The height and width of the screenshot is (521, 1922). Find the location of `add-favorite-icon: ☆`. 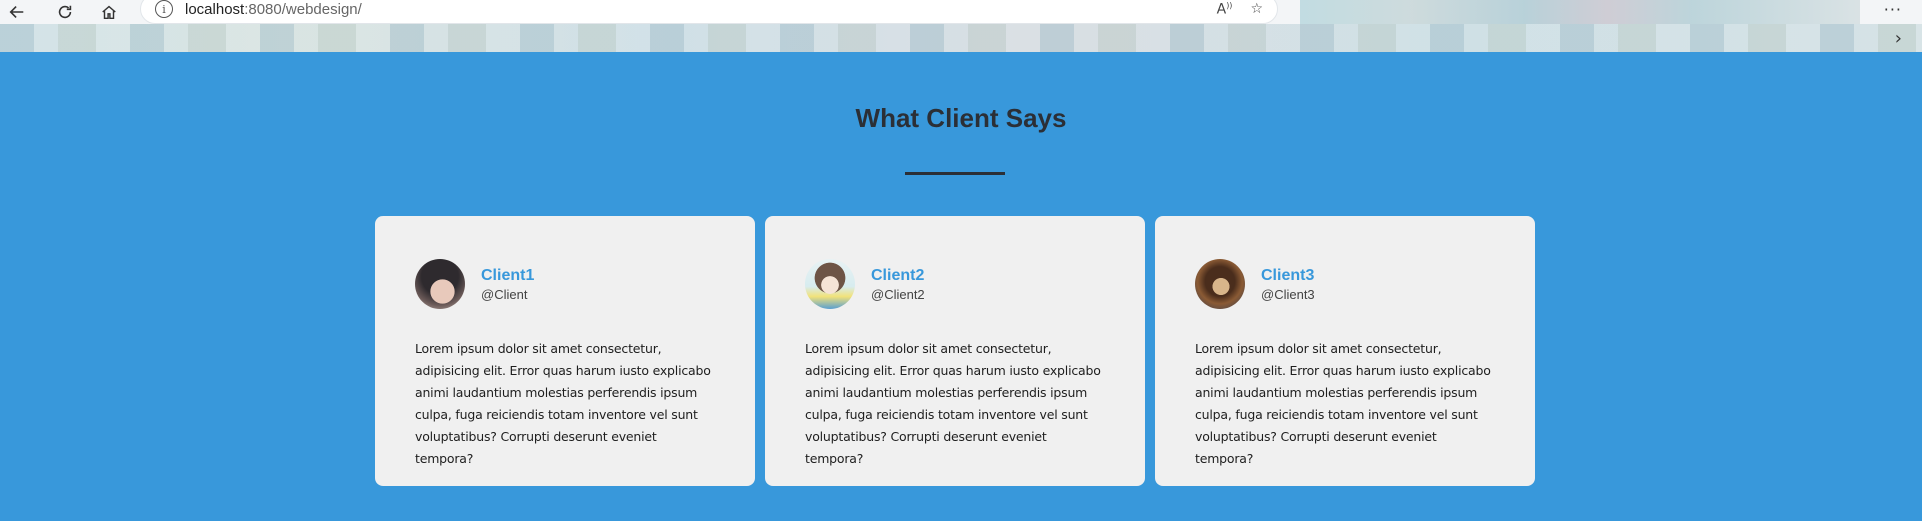

add-favorite-icon: ☆ is located at coordinates (1256, 9).